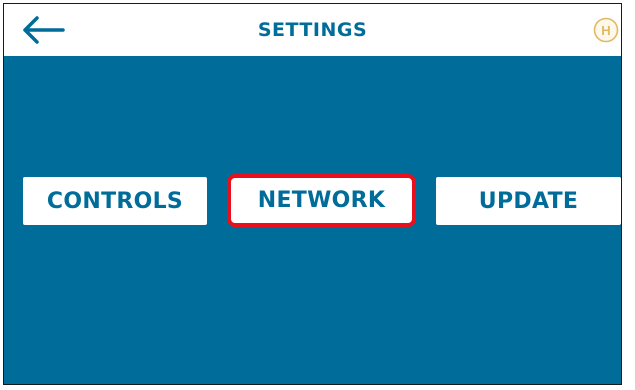  I want to click on controls-button-label: CONTROLS, so click(115, 201).